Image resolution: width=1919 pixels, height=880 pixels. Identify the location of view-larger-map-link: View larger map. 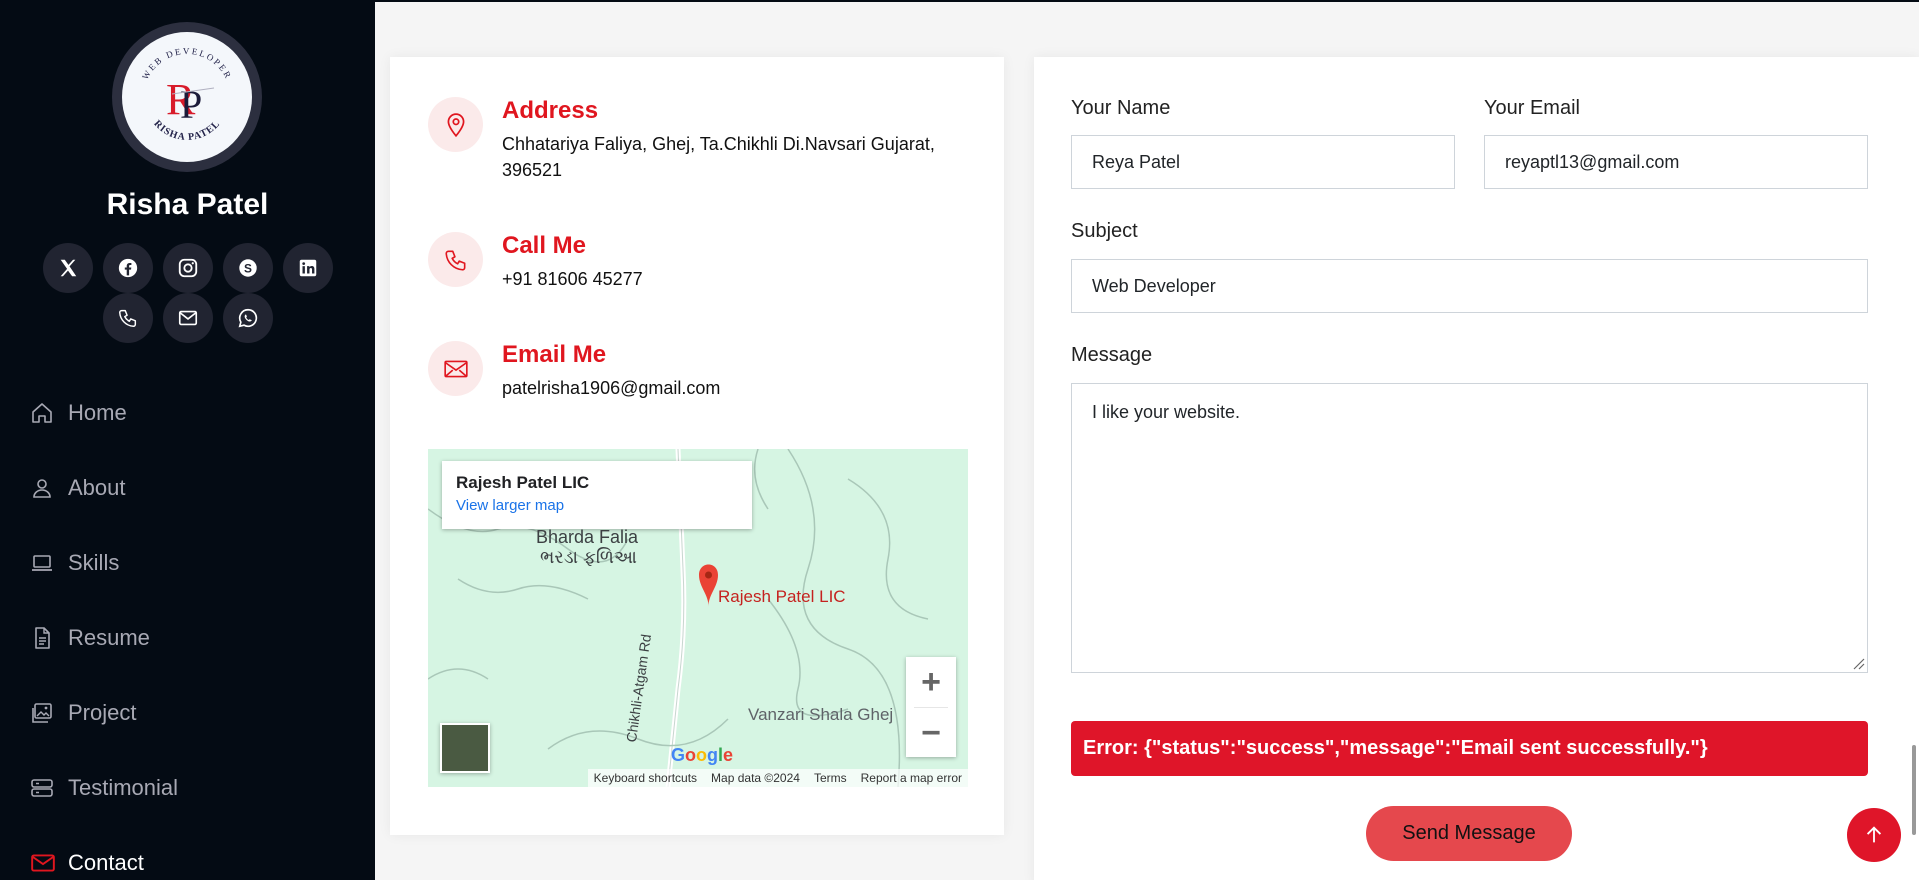
(597, 505).